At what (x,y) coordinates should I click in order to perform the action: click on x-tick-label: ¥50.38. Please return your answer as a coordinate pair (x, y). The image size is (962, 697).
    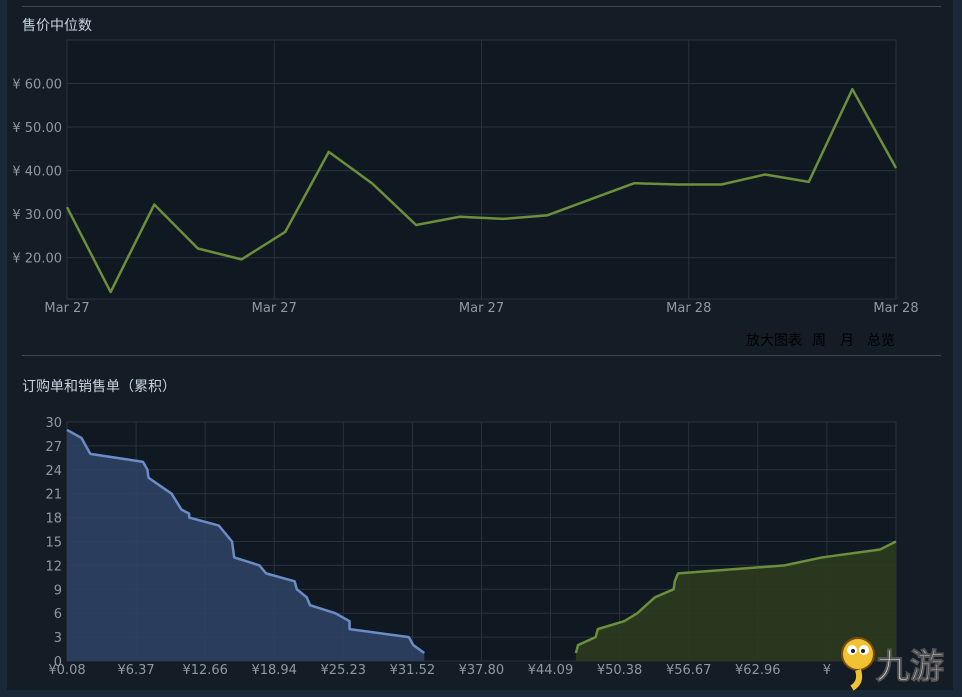
    Looking at the image, I should click on (620, 670).